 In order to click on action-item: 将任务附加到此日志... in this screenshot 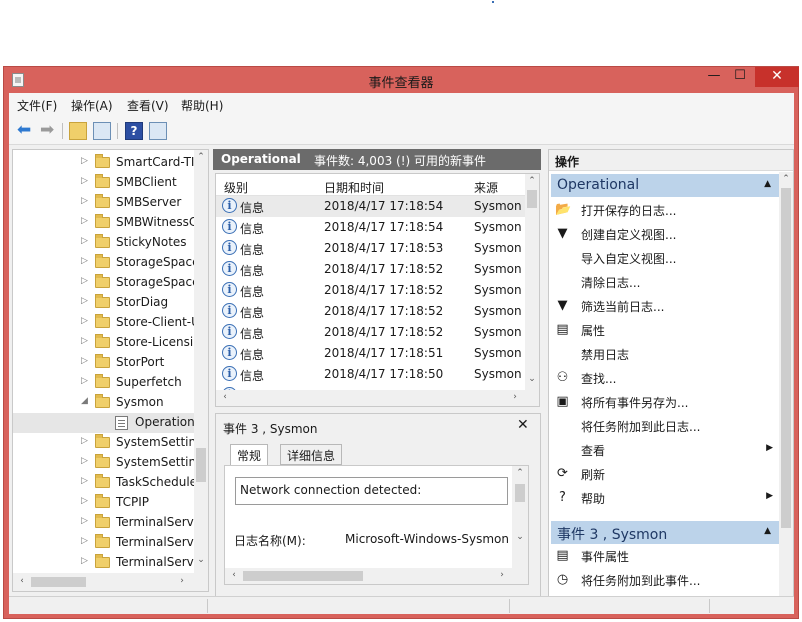, I will do `click(665, 426)`.